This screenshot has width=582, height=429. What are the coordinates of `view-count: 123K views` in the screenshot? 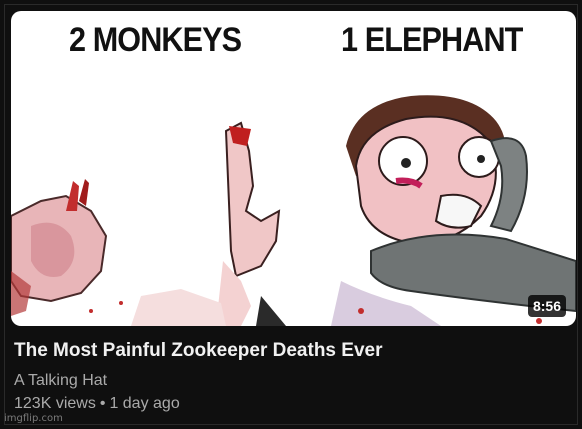 It's located at (55, 403).